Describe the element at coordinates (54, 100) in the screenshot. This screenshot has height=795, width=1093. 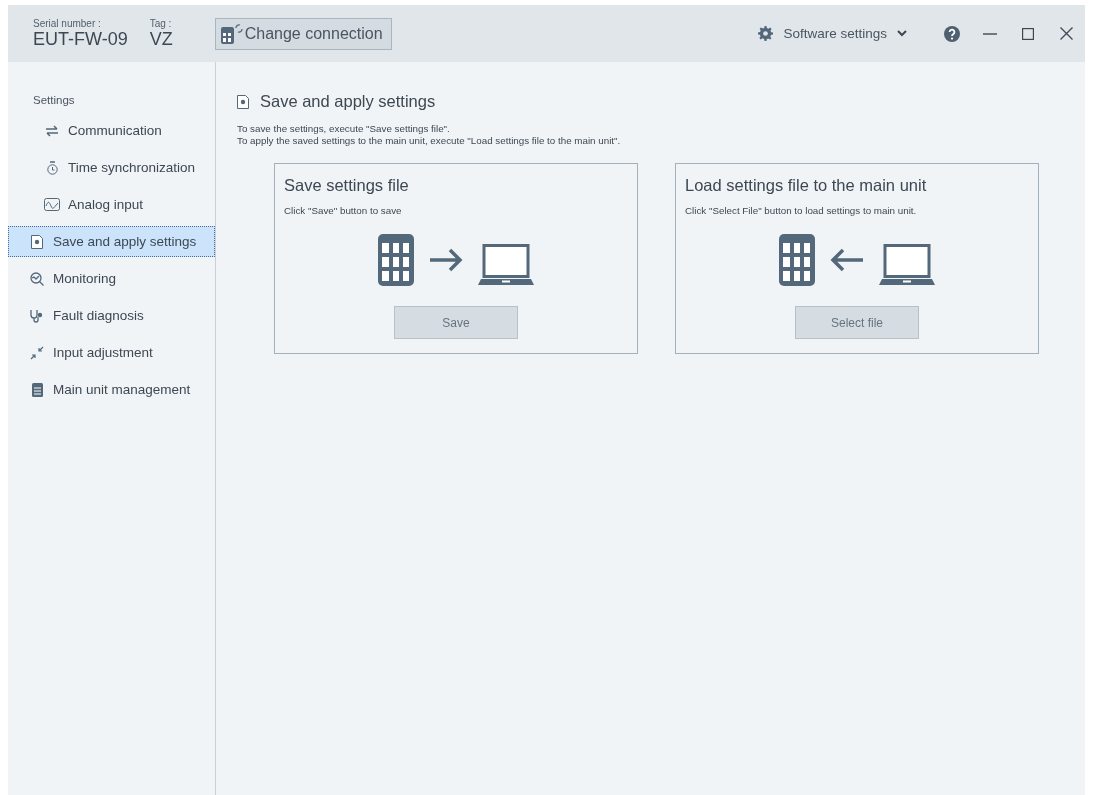
I see `section-heading: Settings` at that location.